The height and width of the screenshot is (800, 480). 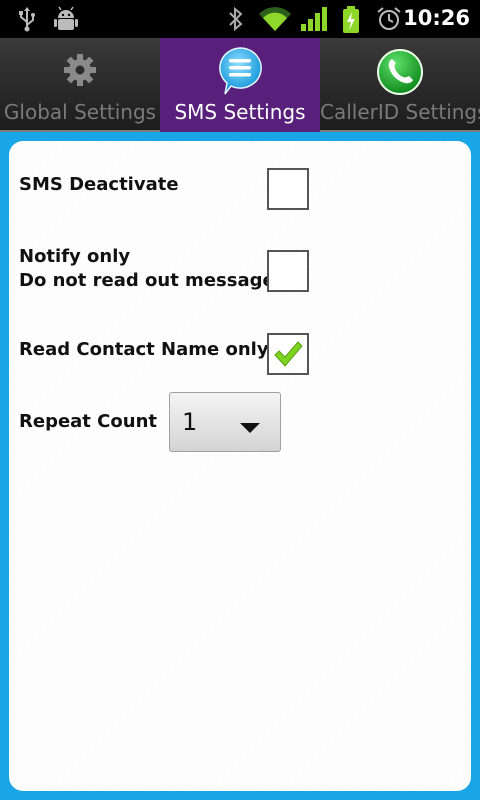 I want to click on repeat-count-dropdown: 1, so click(x=225, y=422).